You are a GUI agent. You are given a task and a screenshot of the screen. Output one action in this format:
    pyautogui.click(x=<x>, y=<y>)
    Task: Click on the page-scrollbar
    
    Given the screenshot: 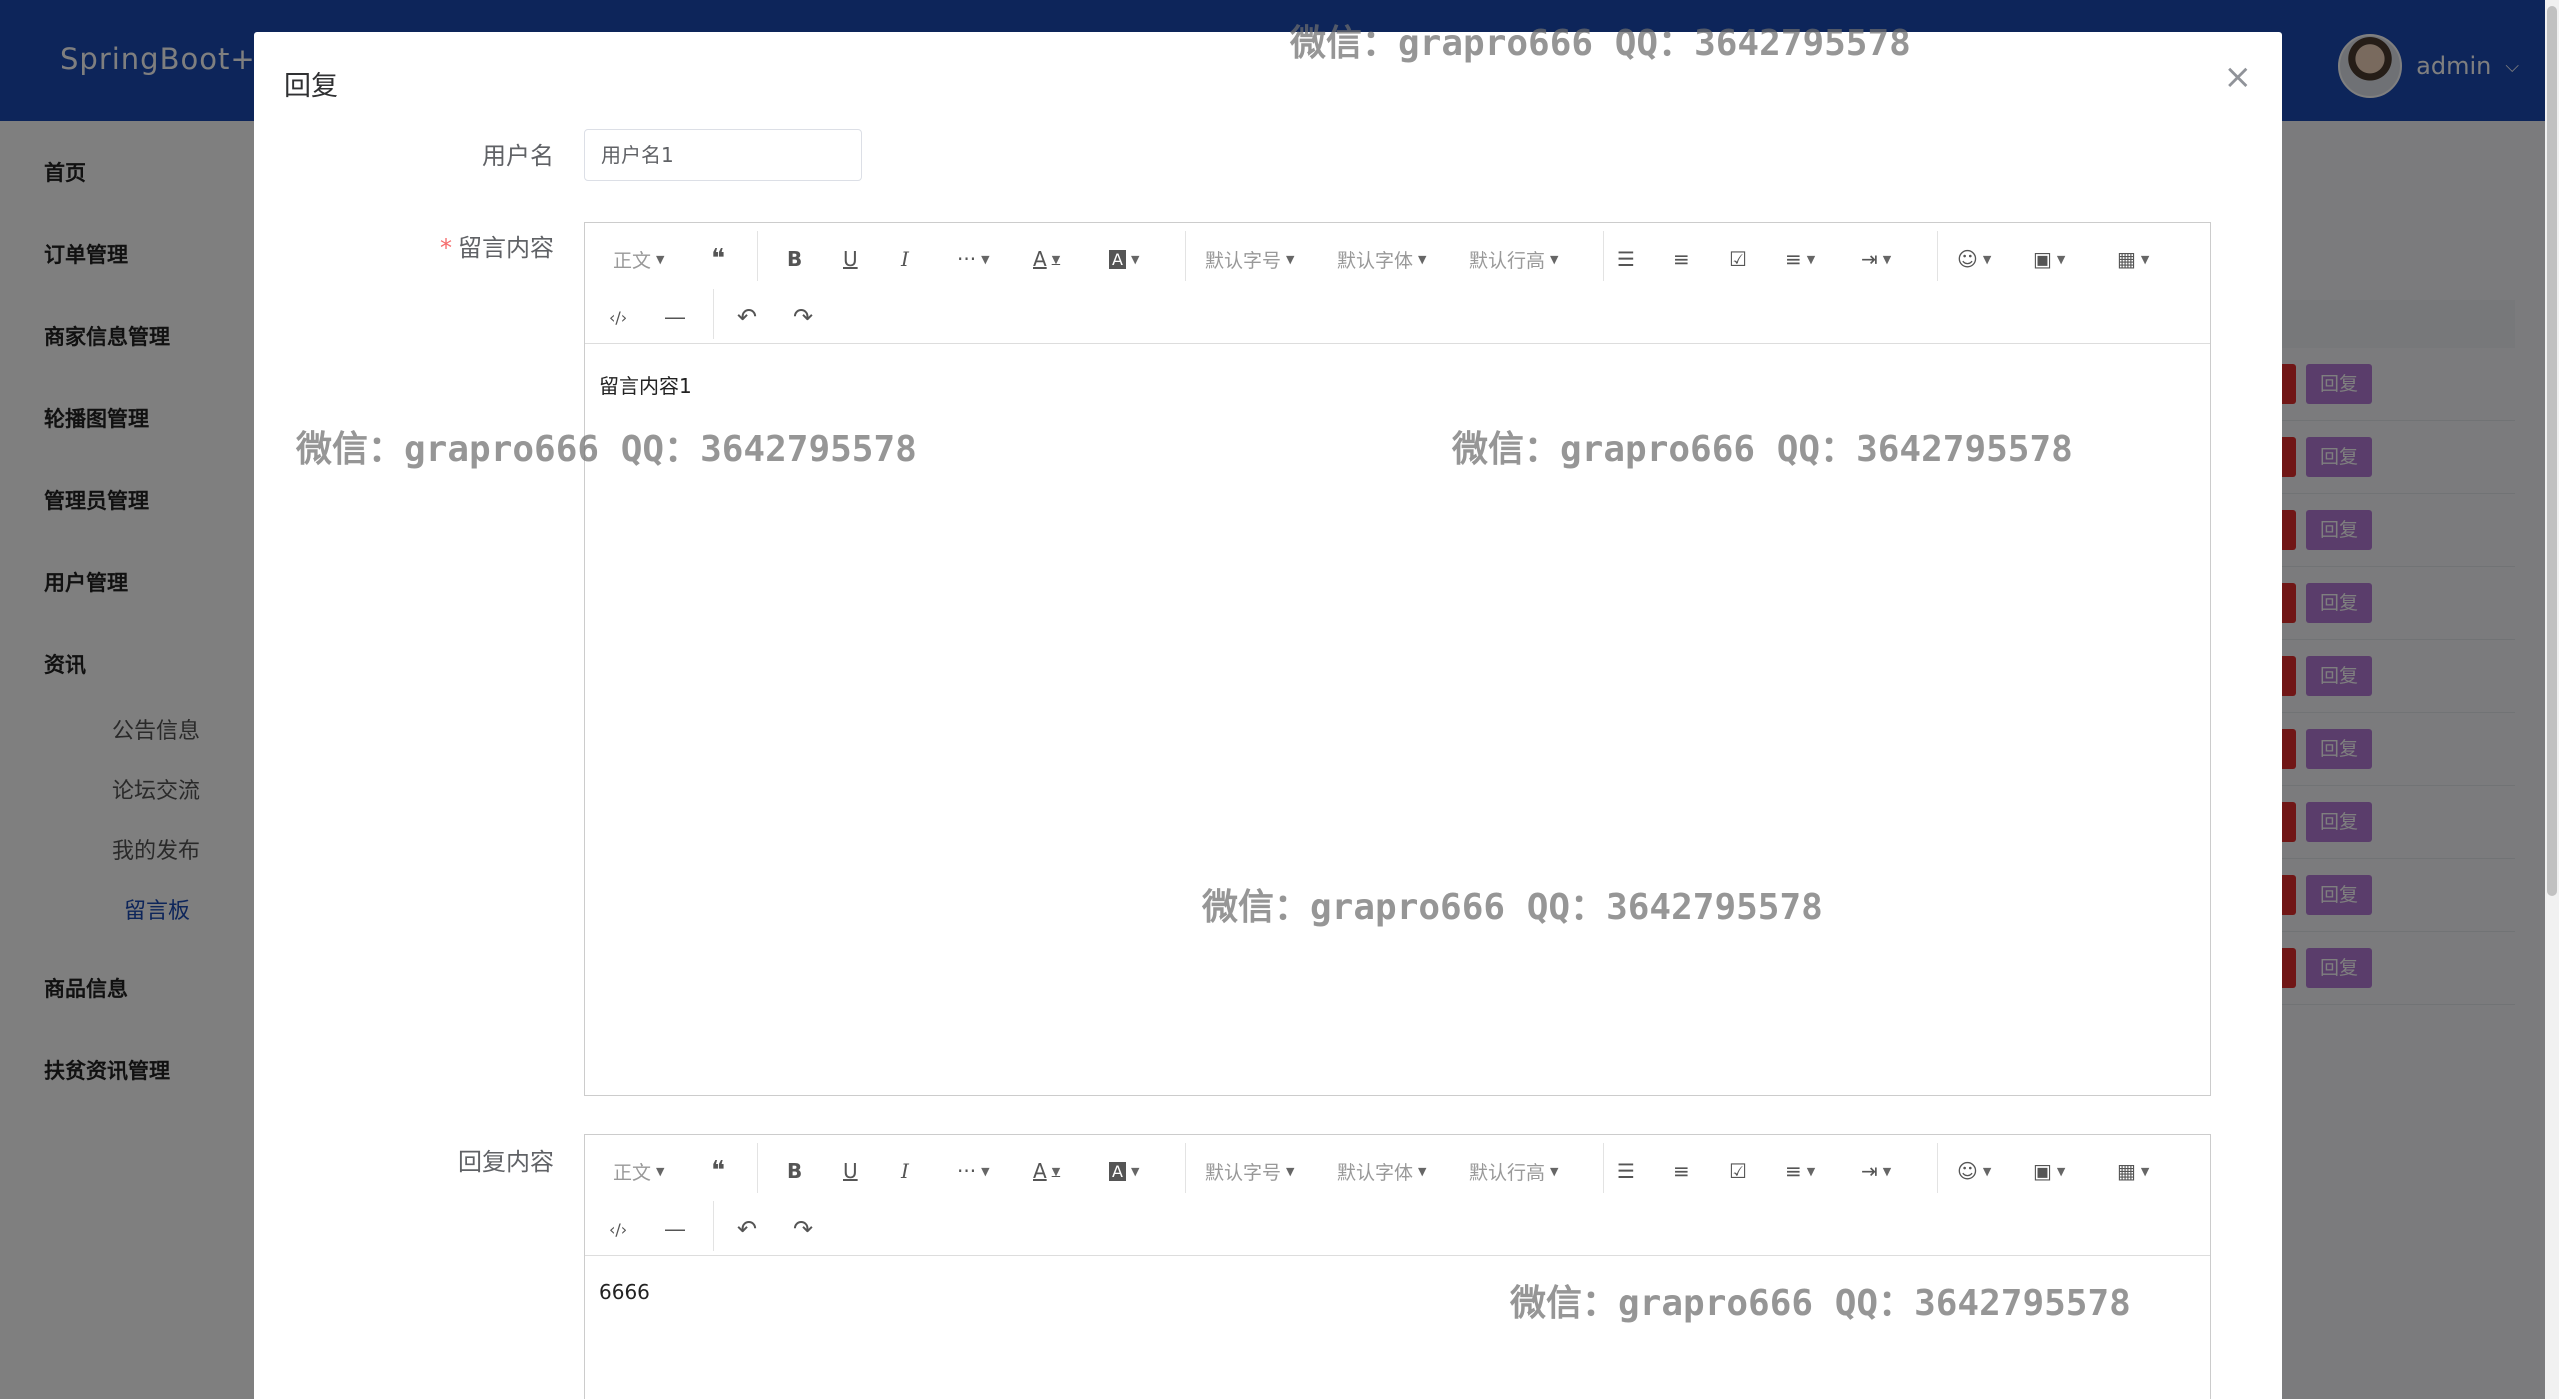 What is the action you would take?
    pyautogui.click(x=2552, y=699)
    